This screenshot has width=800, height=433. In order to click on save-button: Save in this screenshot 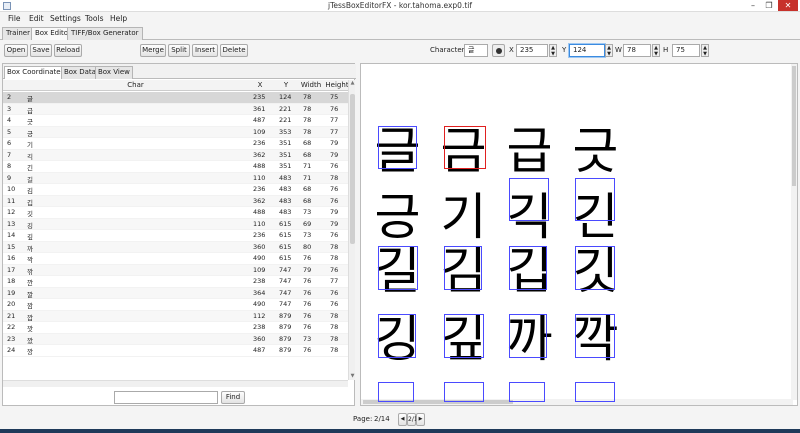, I will do `click(41, 50)`.